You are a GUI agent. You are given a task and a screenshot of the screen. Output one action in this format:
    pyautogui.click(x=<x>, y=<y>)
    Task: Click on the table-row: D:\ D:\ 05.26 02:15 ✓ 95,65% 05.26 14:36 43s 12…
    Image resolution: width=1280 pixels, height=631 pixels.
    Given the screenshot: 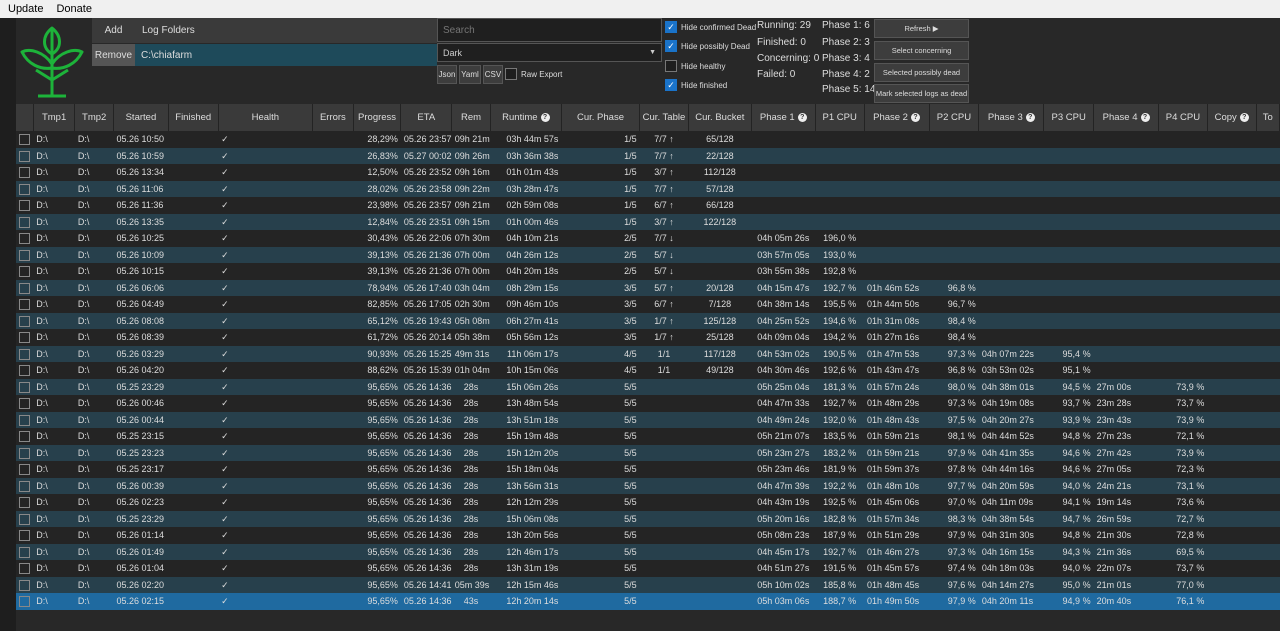 What is the action you would take?
    pyautogui.click(x=648, y=601)
    